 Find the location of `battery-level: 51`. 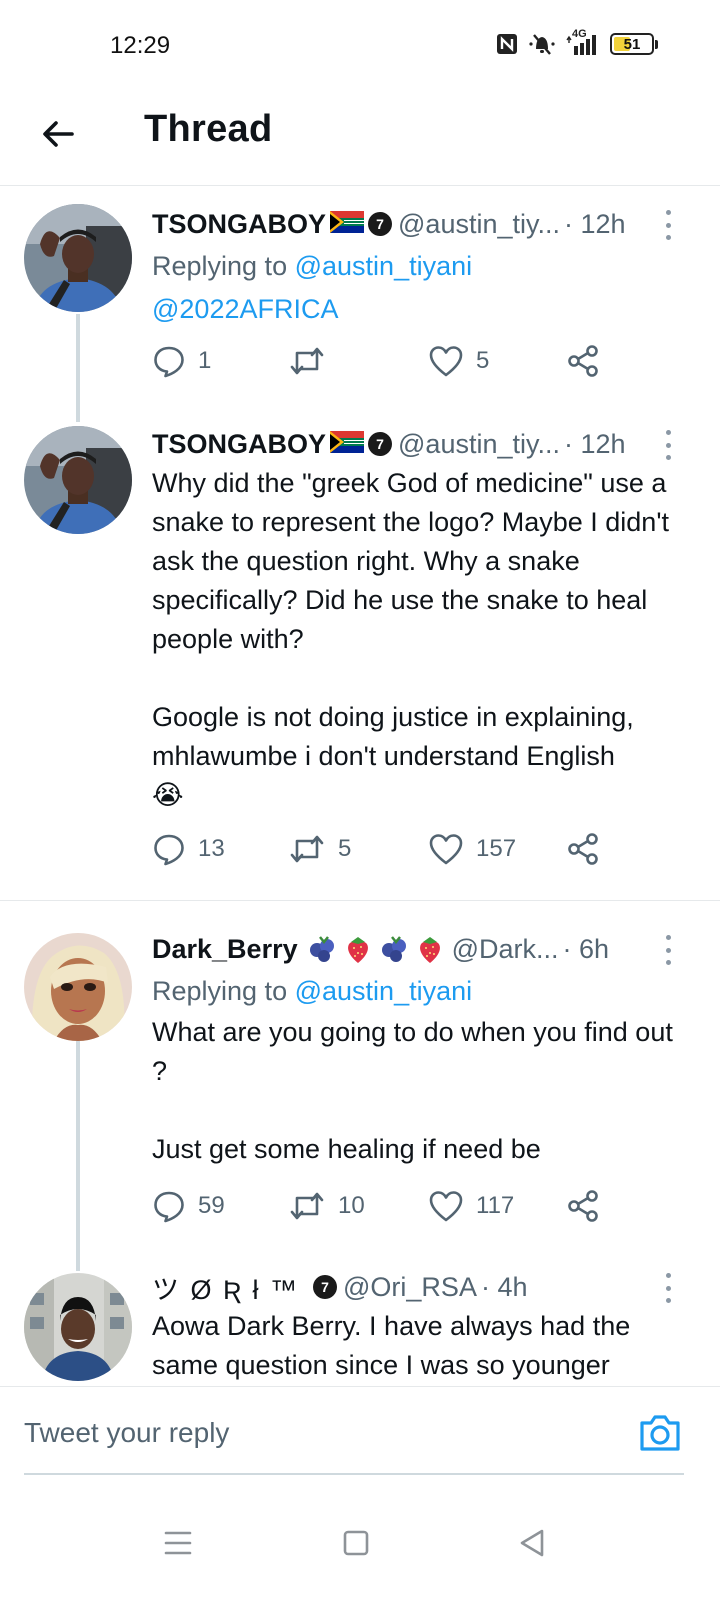

battery-level: 51 is located at coordinates (632, 44).